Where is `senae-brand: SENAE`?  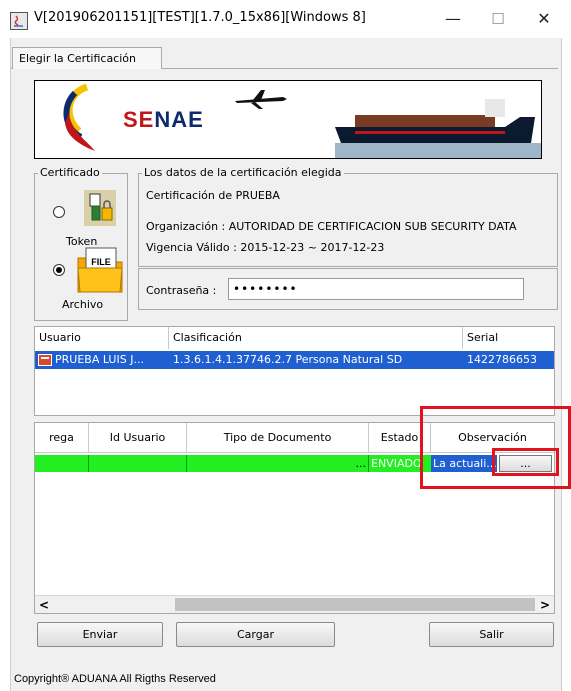
senae-brand: SENAE is located at coordinates (163, 120).